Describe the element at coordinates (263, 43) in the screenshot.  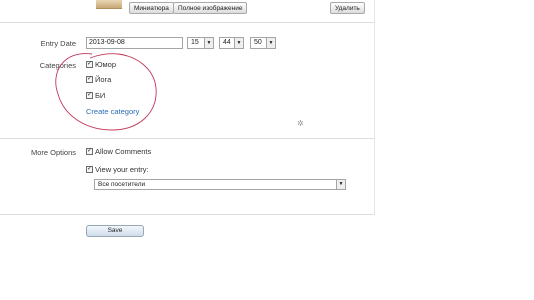
I see `second-select: 50 ▼` at that location.